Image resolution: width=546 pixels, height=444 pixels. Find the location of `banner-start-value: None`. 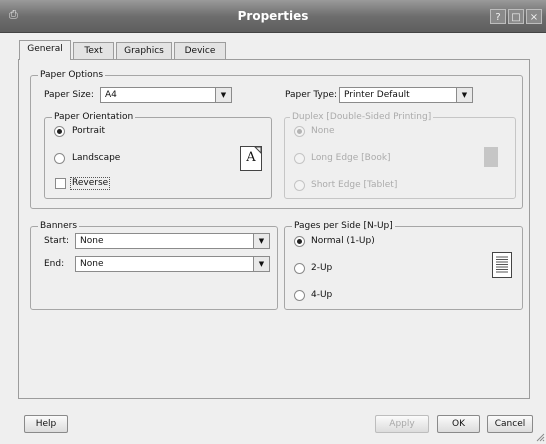

banner-start-value: None is located at coordinates (92, 241).